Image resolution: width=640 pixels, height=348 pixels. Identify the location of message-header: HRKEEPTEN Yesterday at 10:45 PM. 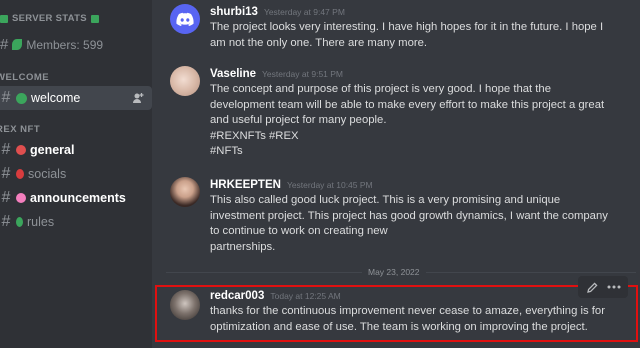
(291, 185).